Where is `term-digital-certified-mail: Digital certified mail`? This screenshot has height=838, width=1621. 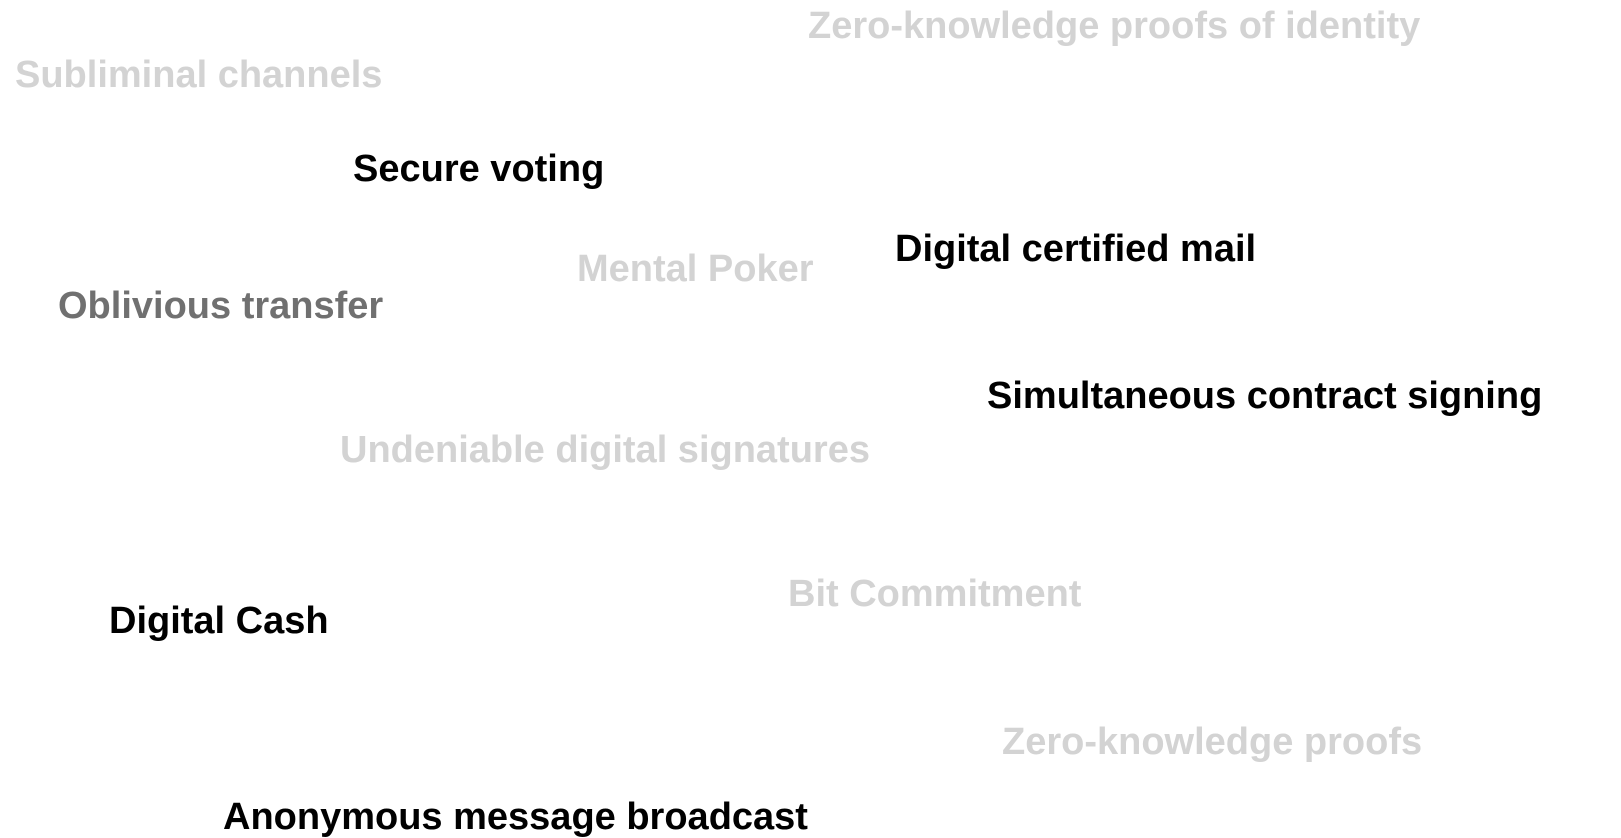
term-digital-certified-mail: Digital certified mail is located at coordinates (1076, 249).